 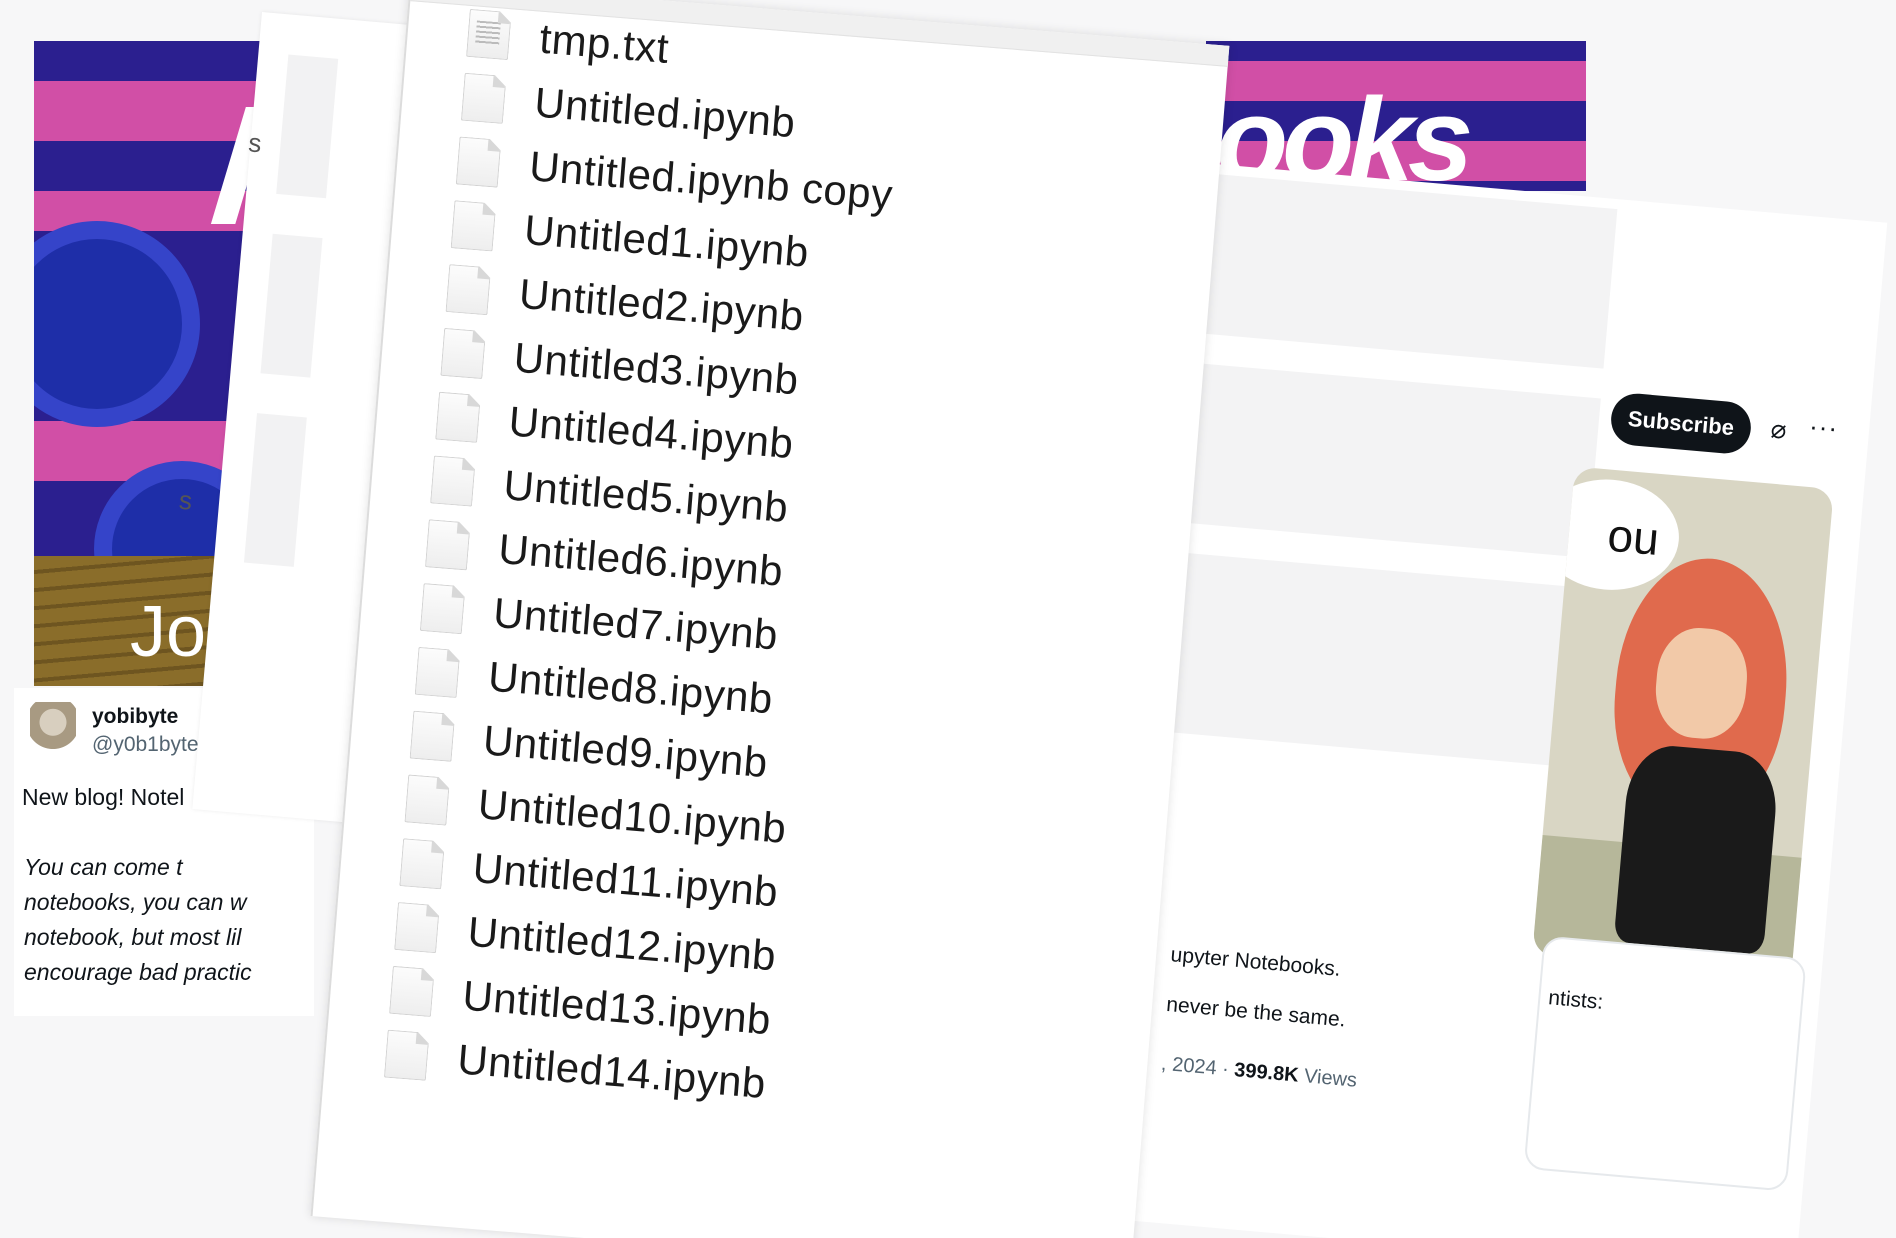 I want to click on file-name: Untitled7.ipynb, so click(x=635, y=623).